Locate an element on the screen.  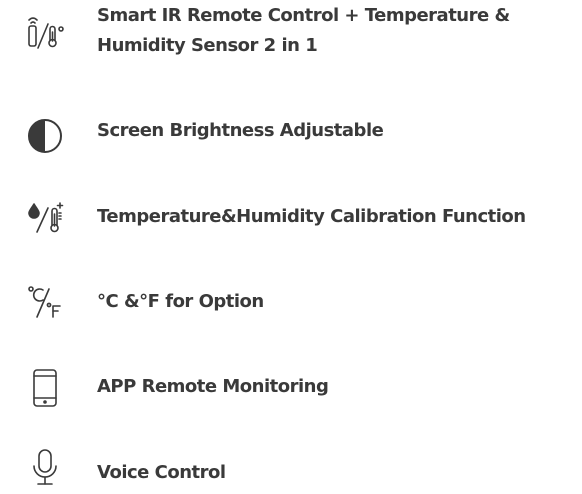
feature-label: °C &°F for Option is located at coordinates (180, 301).